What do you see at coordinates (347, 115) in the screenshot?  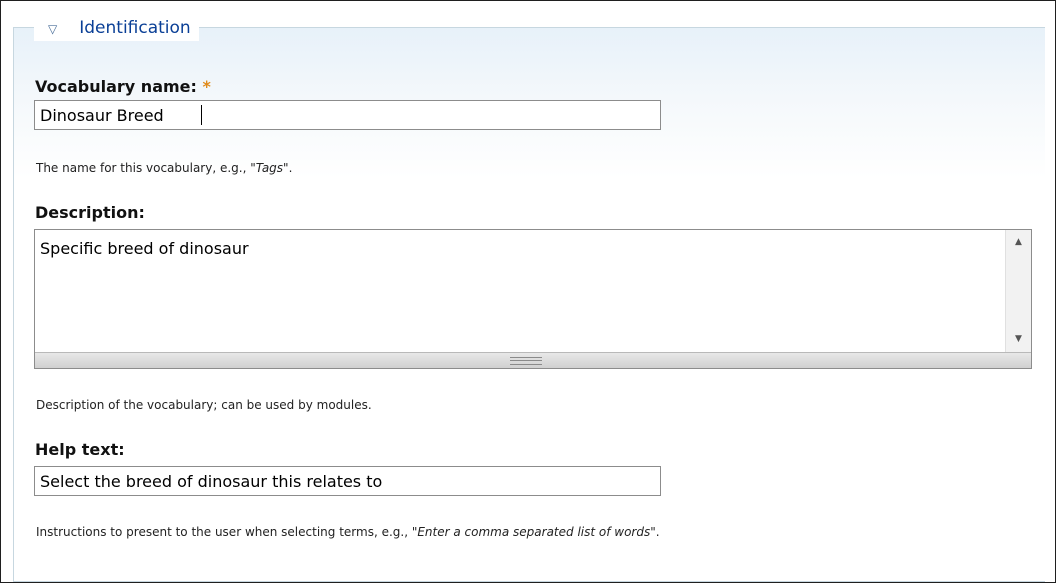 I see `vocabulary-name-input` at bounding box center [347, 115].